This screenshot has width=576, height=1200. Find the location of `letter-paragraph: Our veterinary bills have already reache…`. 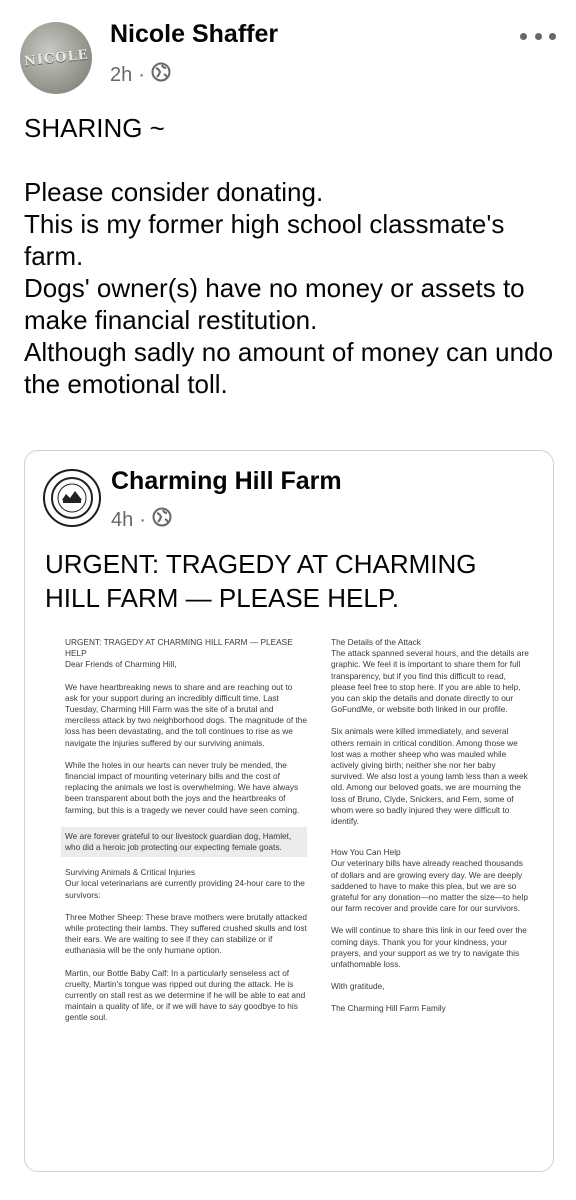

letter-paragraph: Our veterinary bills have already reache… is located at coordinates (429, 886).